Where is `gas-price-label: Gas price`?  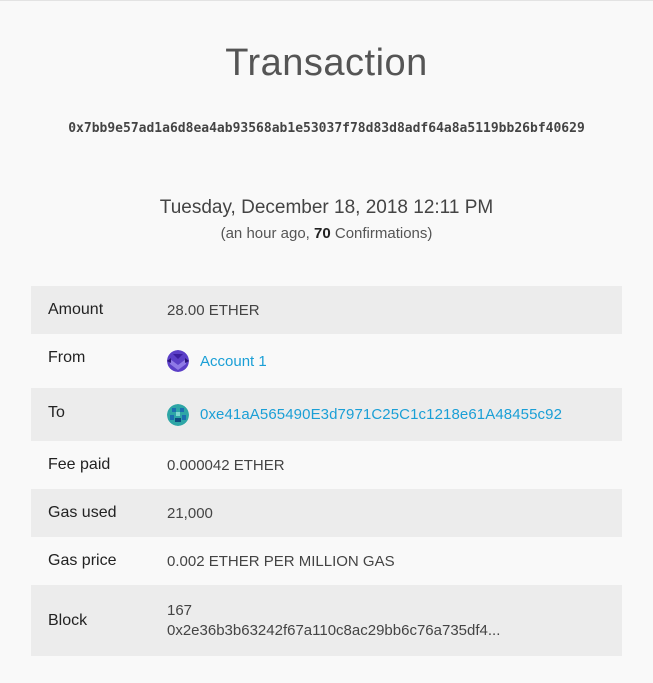 gas-price-label: Gas price is located at coordinates (82, 560).